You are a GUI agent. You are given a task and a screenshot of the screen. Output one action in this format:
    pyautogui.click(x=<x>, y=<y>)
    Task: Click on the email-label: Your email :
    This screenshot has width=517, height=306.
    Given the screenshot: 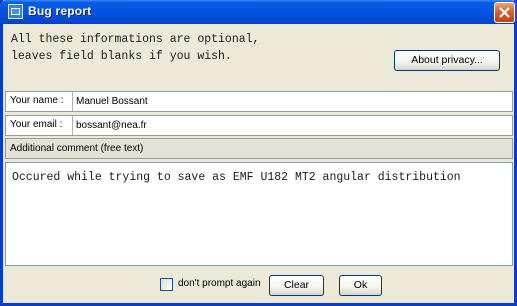 What is the action you would take?
    pyautogui.click(x=36, y=124)
    